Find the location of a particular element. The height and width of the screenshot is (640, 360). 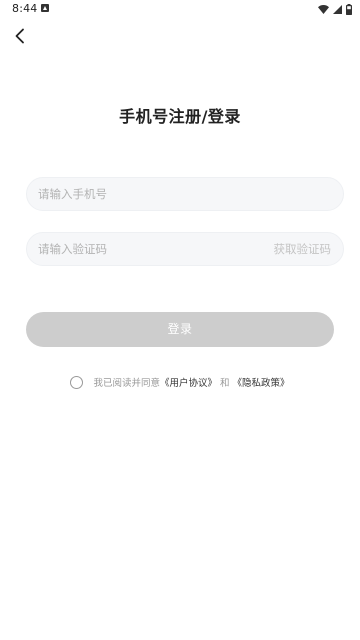

notification-icon is located at coordinates (45, 8).